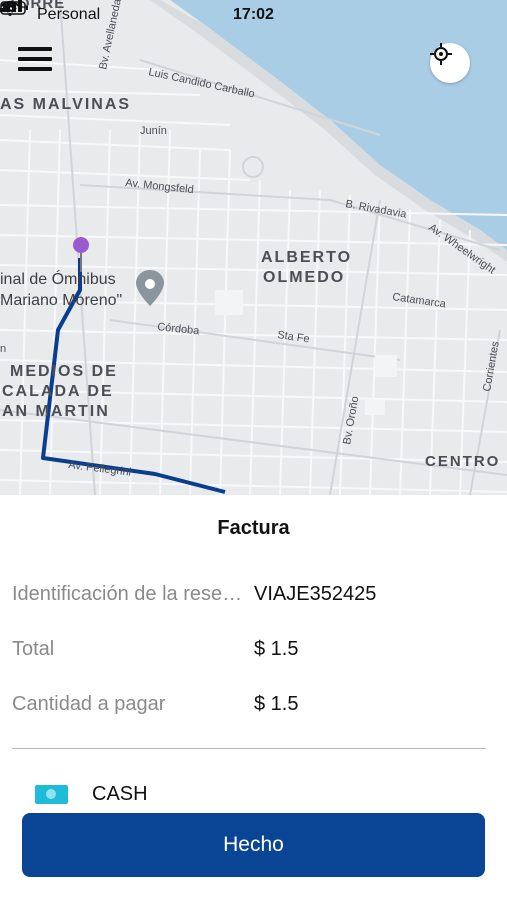  Describe the element at coordinates (33, 649) in the screenshot. I see `total-label: Total` at that location.